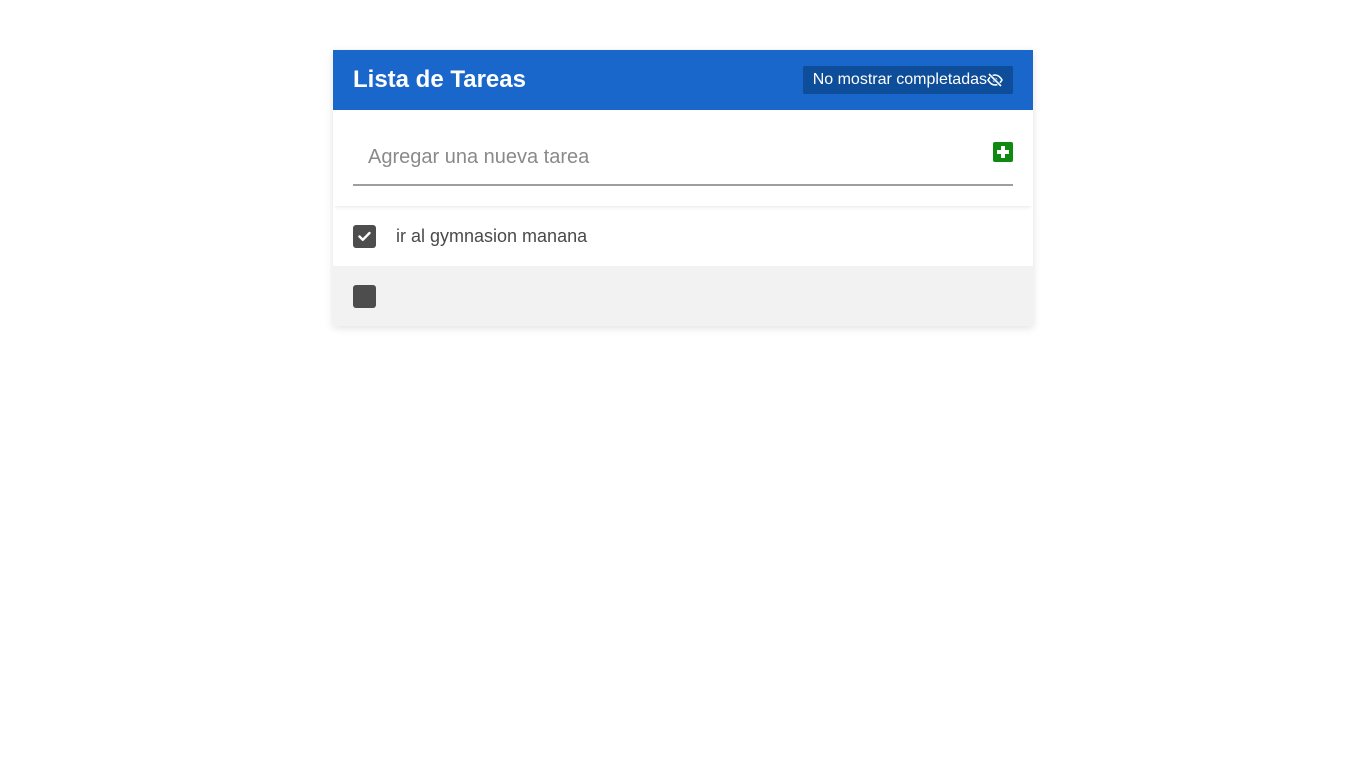 Image resolution: width=1366 pixels, height=768 pixels. I want to click on task-checkbox-checked, so click(364, 236).